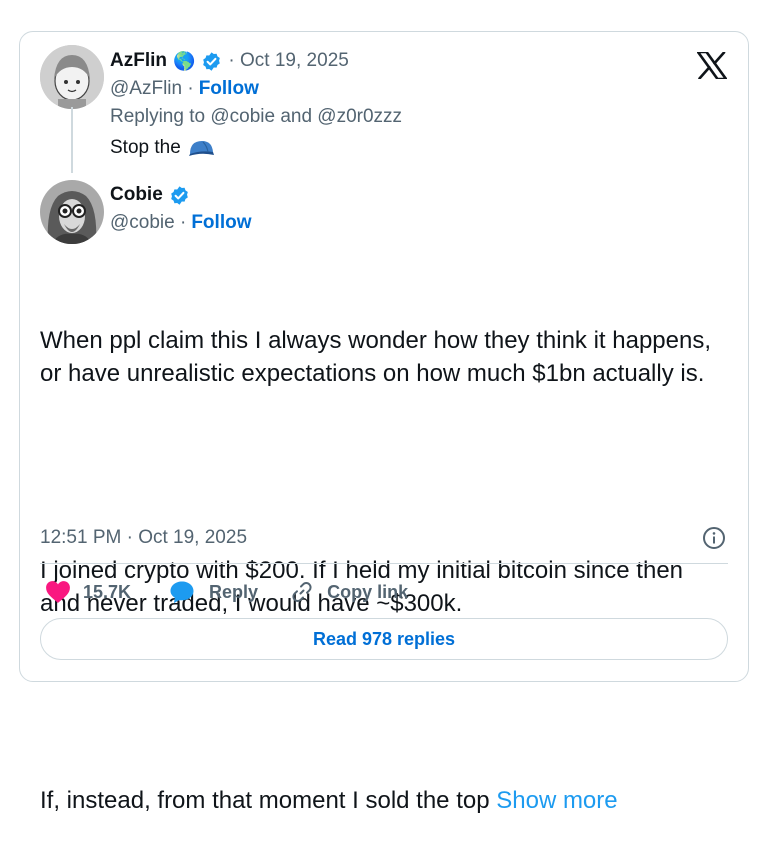  Describe the element at coordinates (138, 61) in the screenshot. I see `display-name: AzFlin` at that location.